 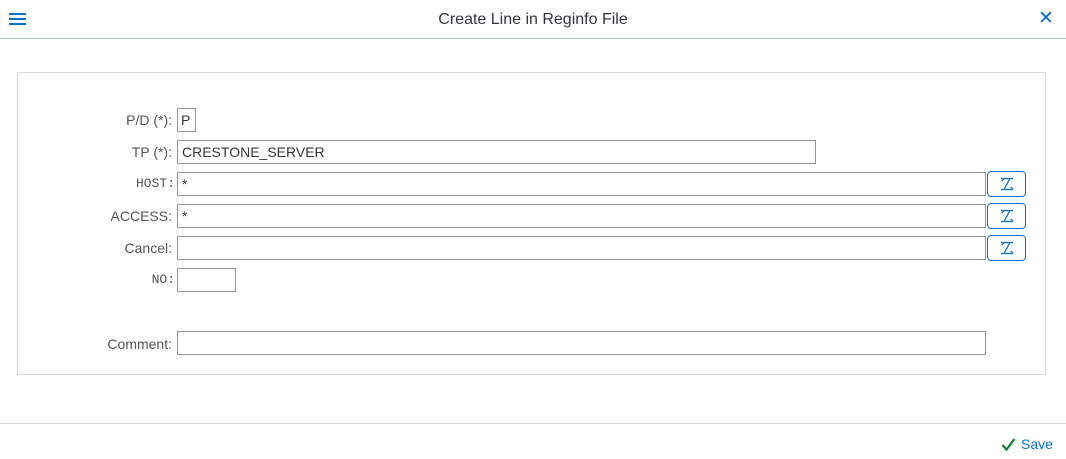 I want to click on save-label: Save, so click(x=1037, y=444).